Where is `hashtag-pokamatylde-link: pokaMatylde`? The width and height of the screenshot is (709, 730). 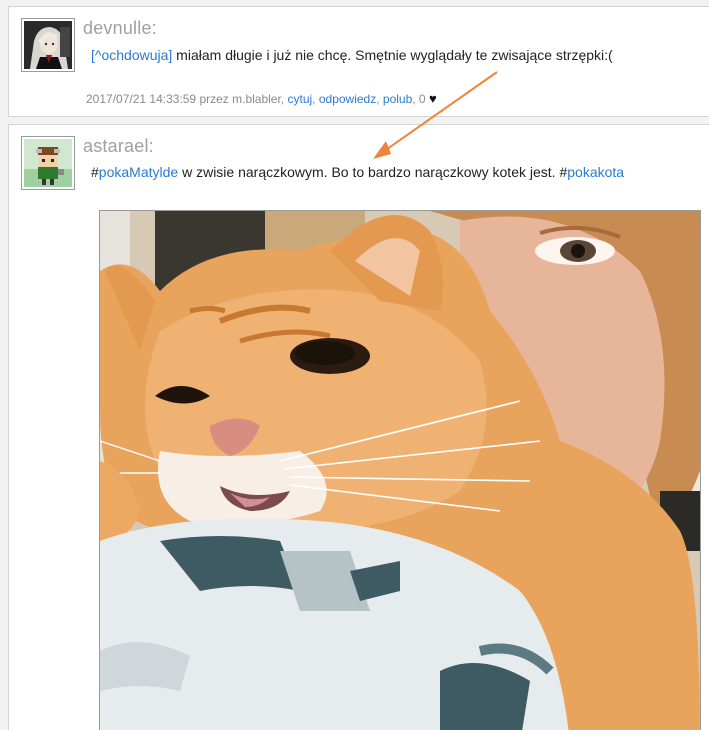
hashtag-pokamatylde-link: pokaMatylde is located at coordinates (138, 172).